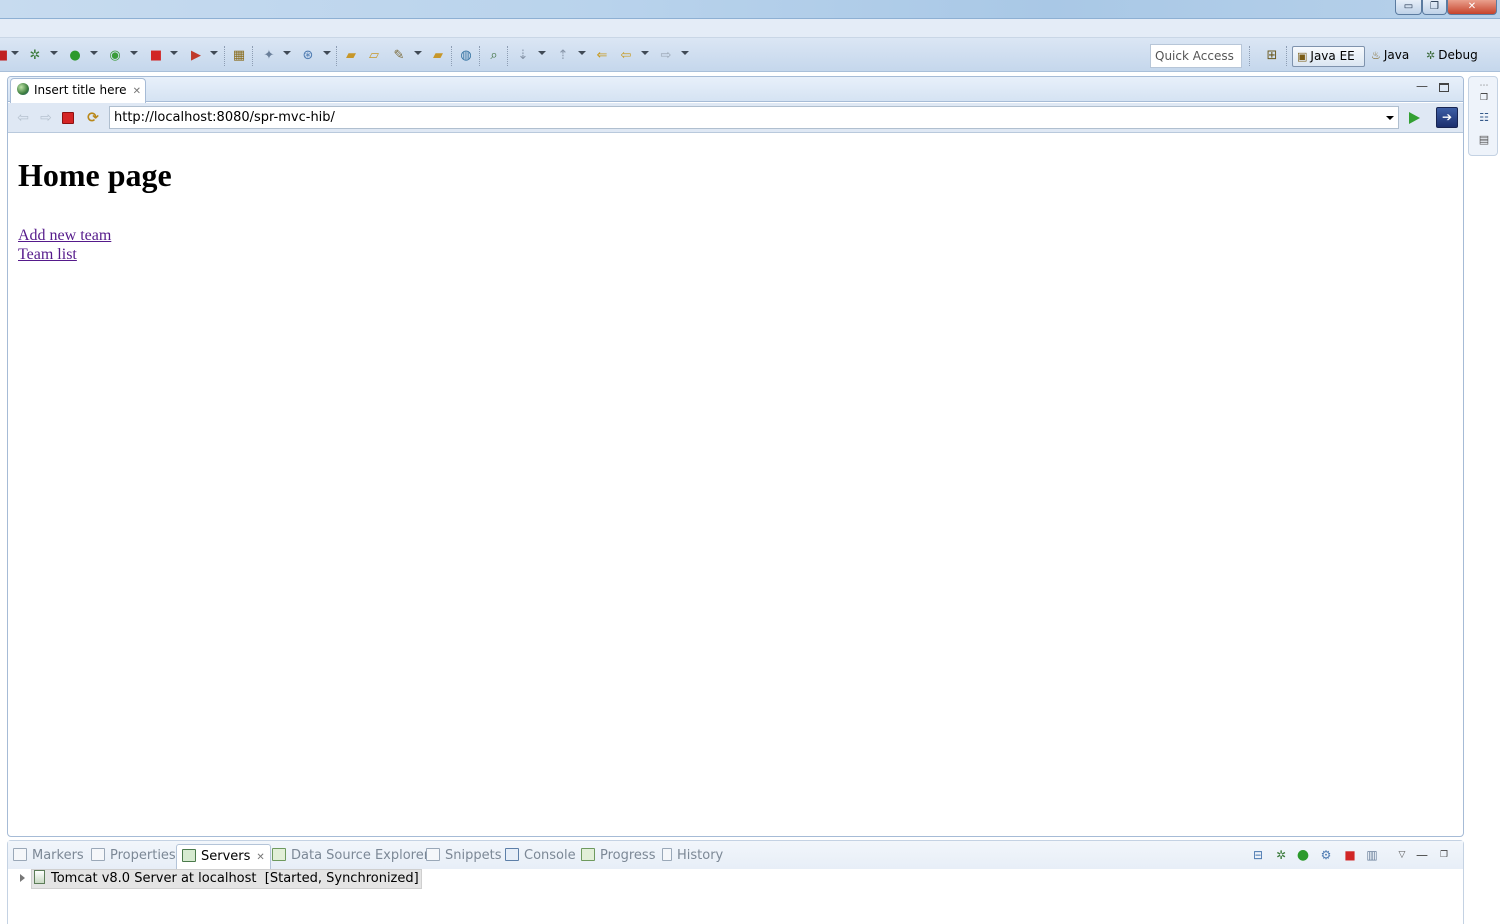  Describe the element at coordinates (1444, 855) in the screenshot. I see `restore-panel-icon: ❐` at that location.